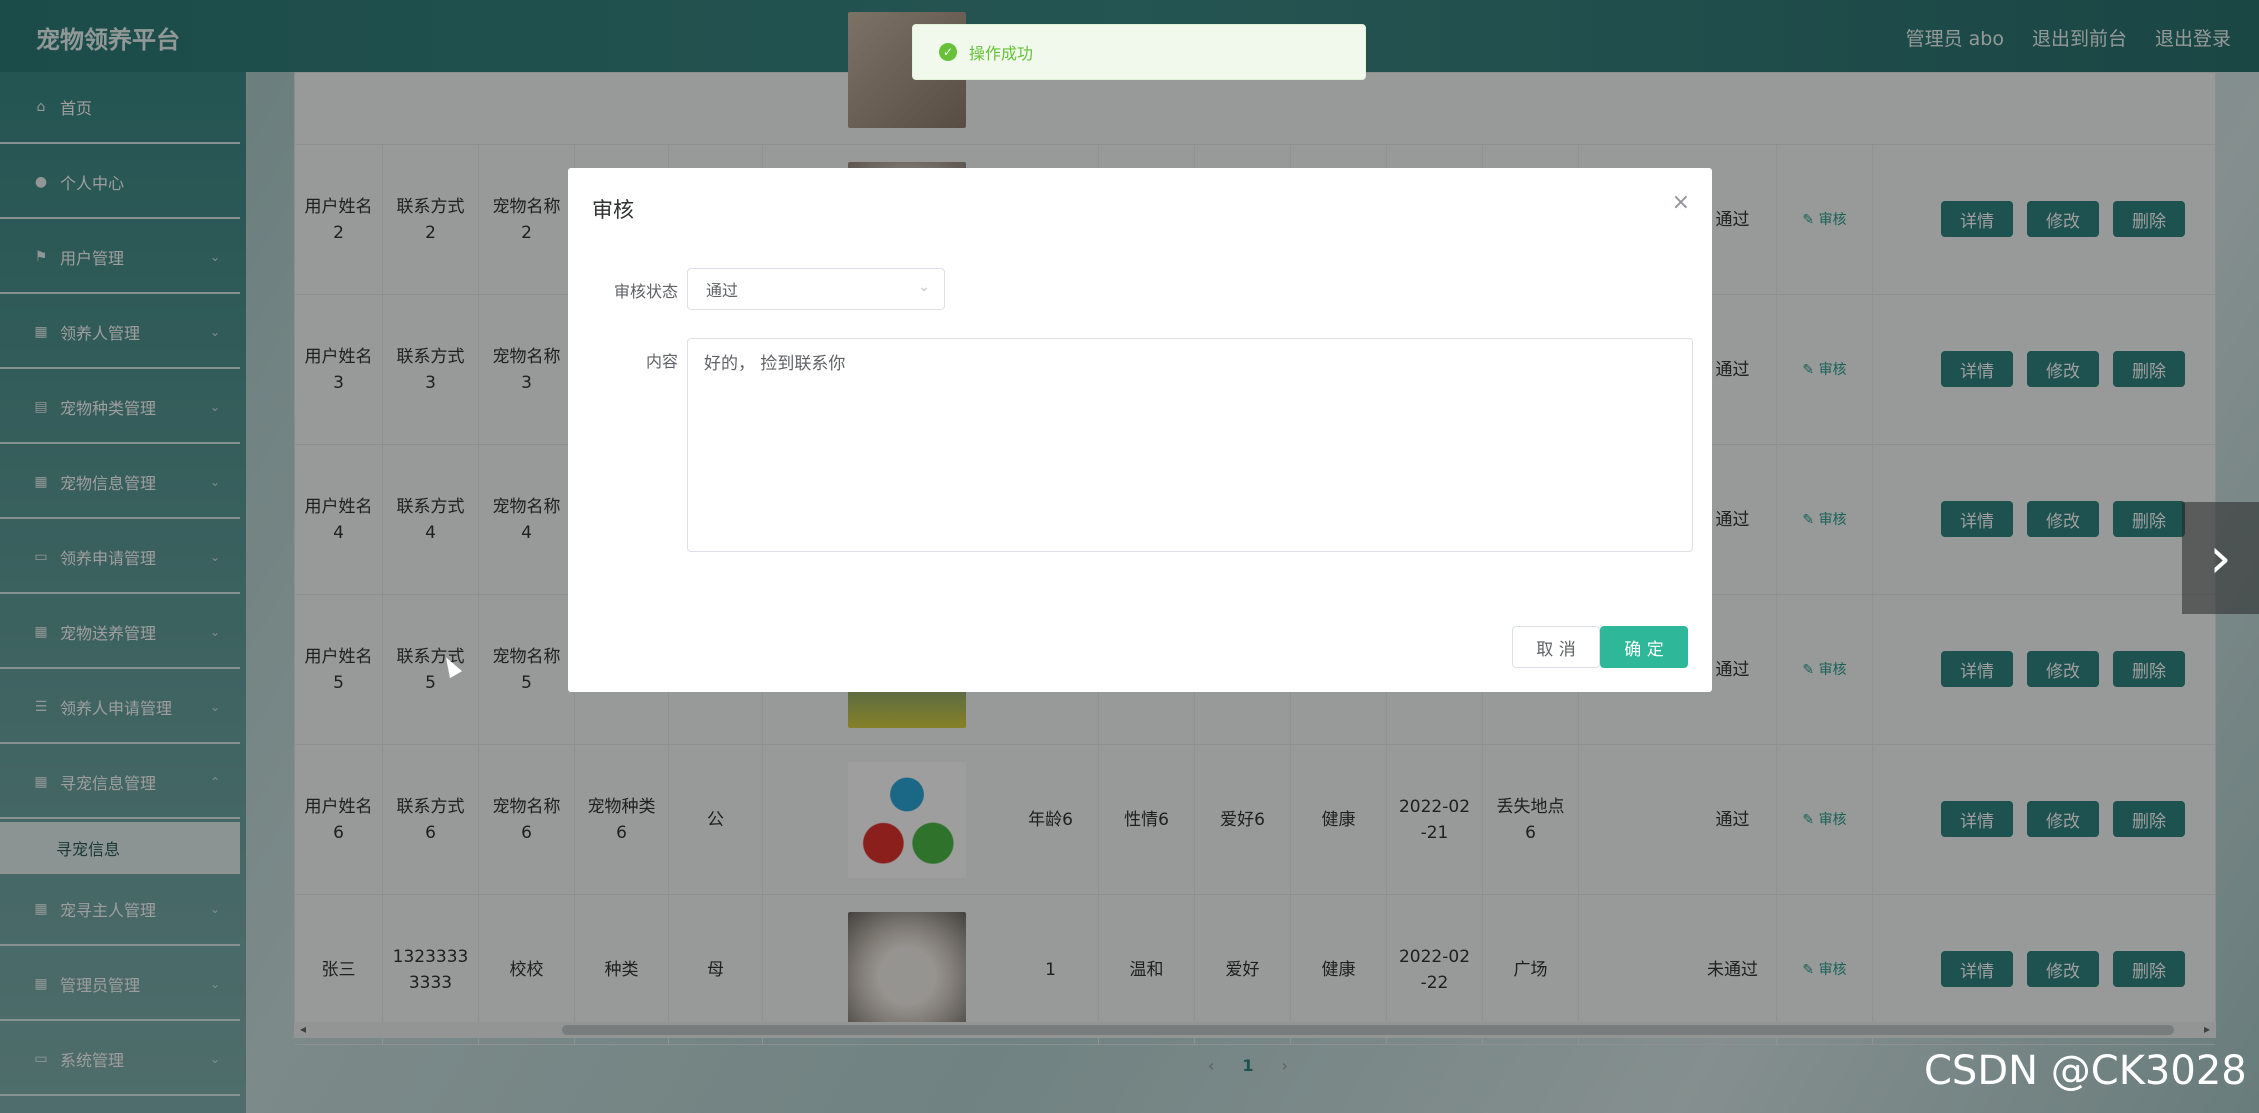 The width and height of the screenshot is (2259, 1113). What do you see at coordinates (722, 290) in the screenshot?
I see `select-value: 通过` at bounding box center [722, 290].